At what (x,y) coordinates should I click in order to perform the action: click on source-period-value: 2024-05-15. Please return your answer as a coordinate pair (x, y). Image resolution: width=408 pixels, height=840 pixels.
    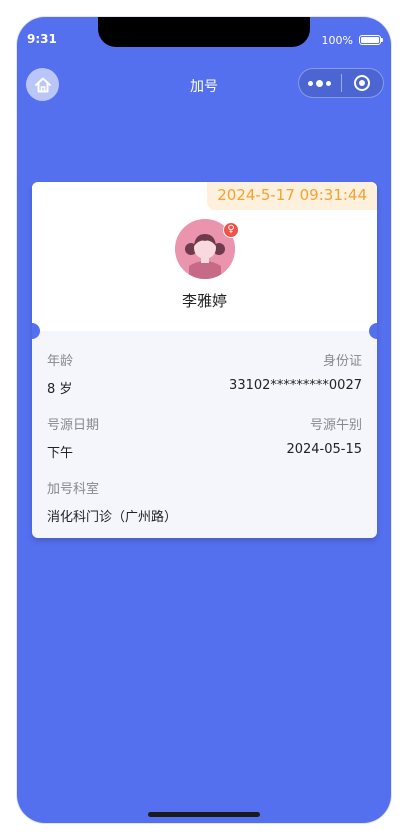
    Looking at the image, I should click on (324, 449).